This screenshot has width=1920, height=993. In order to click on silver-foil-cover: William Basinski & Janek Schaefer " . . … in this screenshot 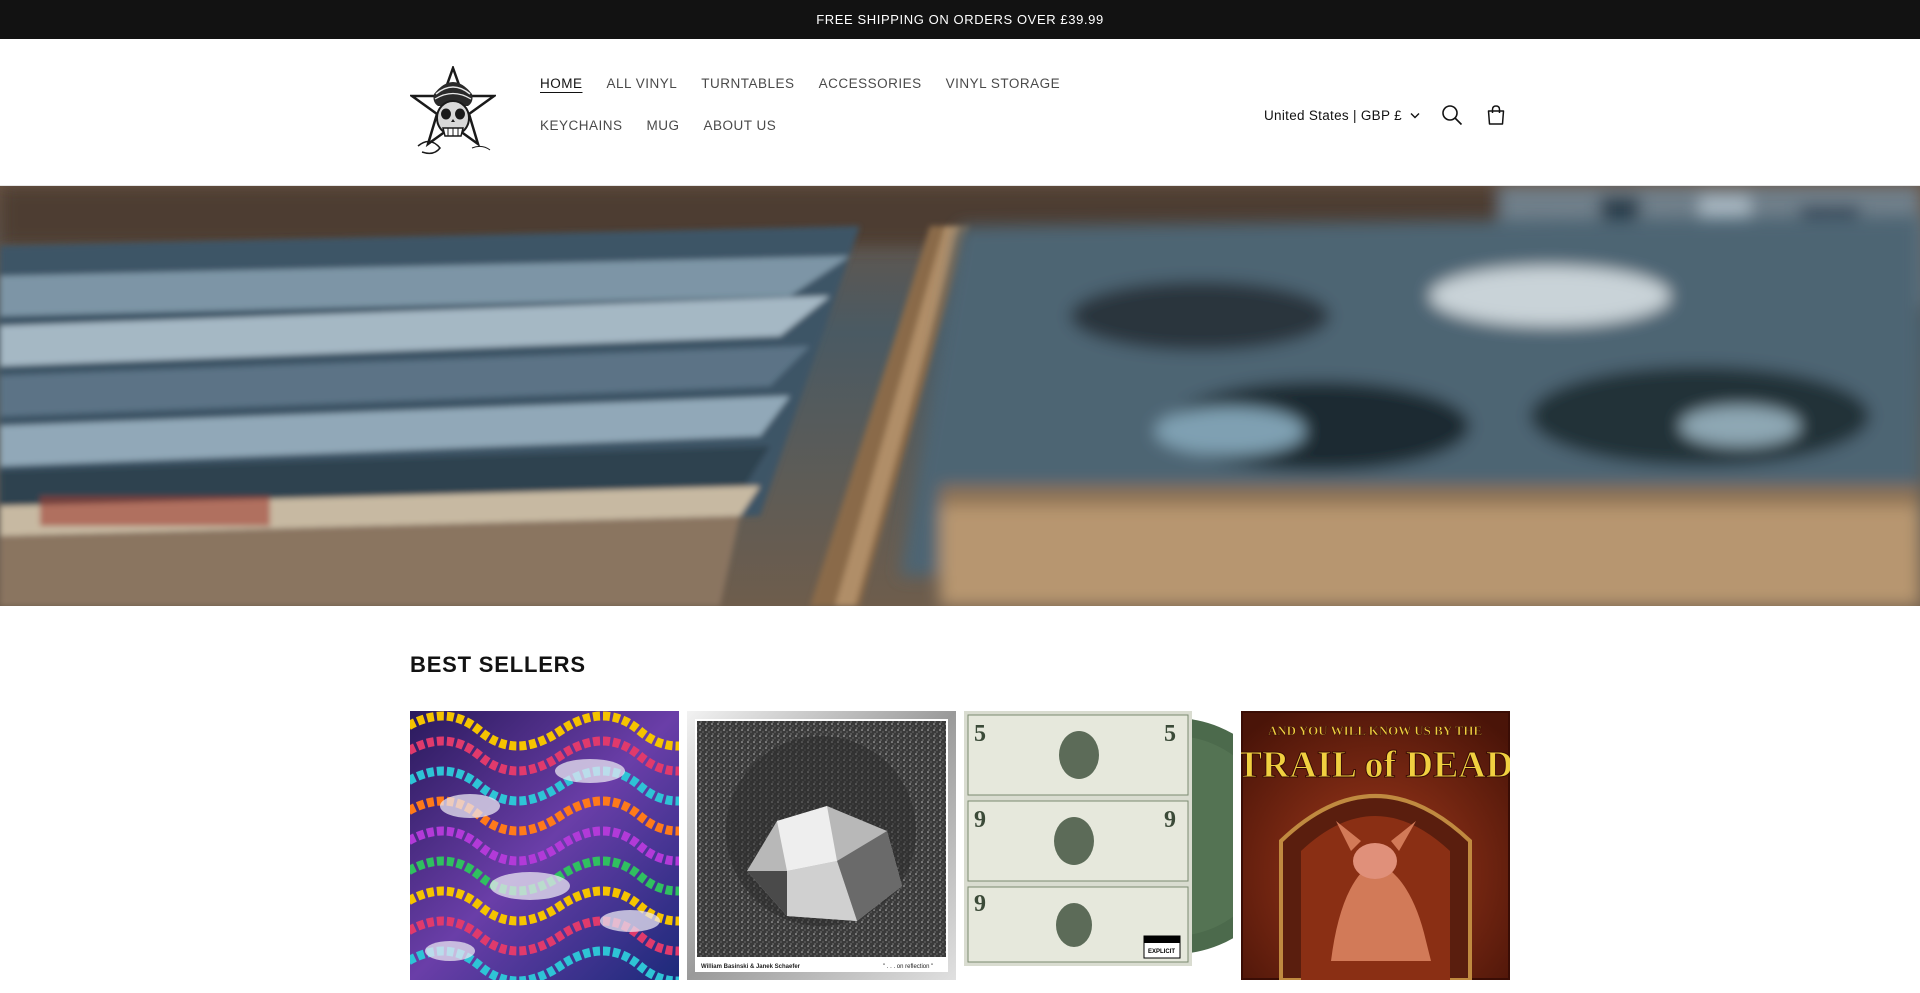, I will do `click(821, 845)`.